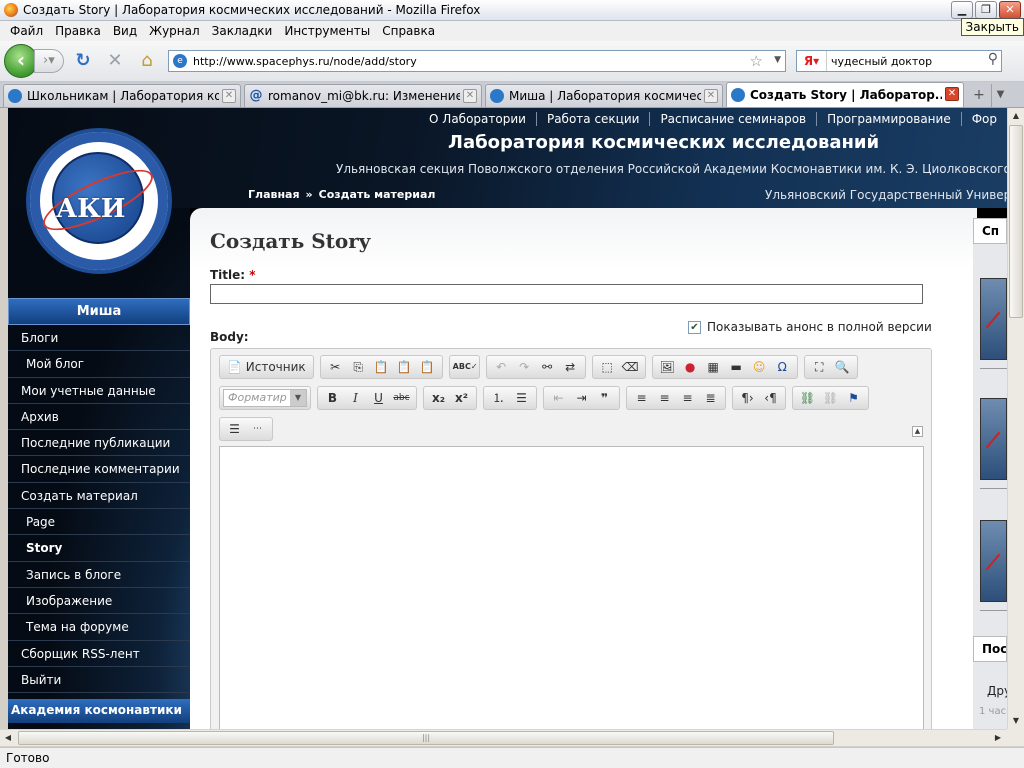 The height and width of the screenshot is (768, 1024). I want to click on horizontal-scroll-thumb: |||, so click(426, 738).